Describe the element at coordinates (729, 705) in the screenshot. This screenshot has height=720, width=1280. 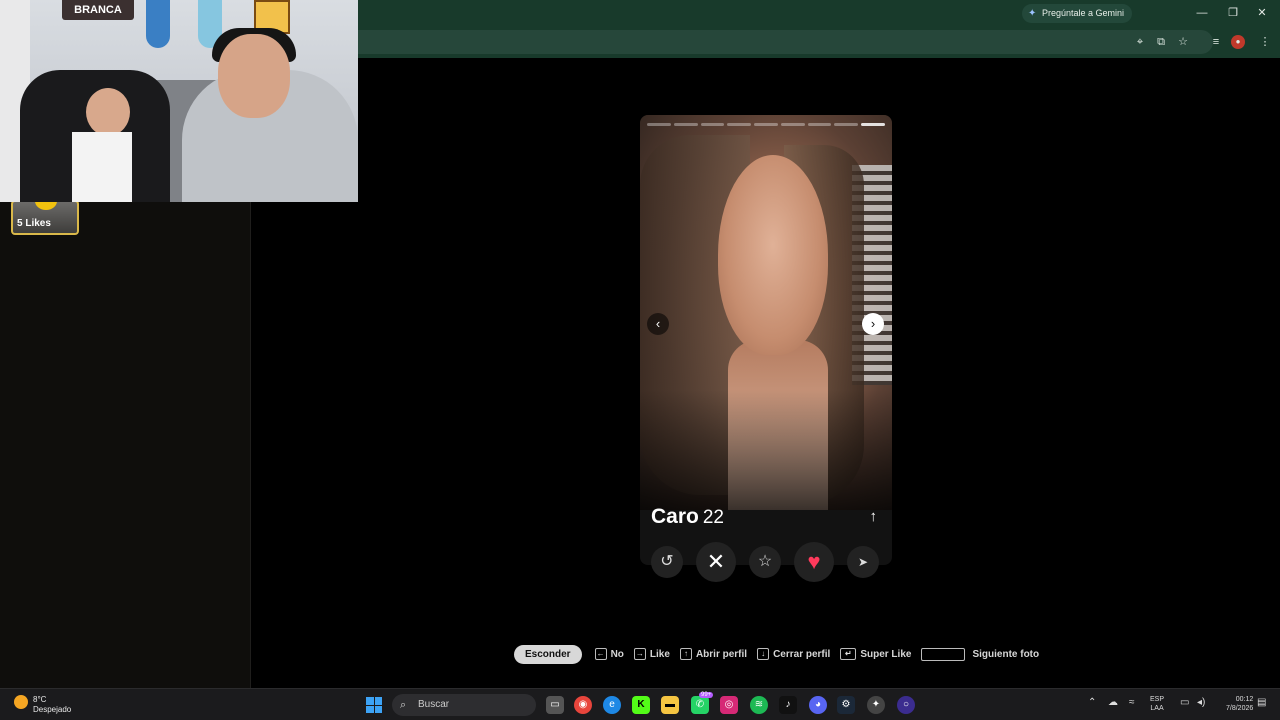
I see `instagram-icon: ◎` at that location.